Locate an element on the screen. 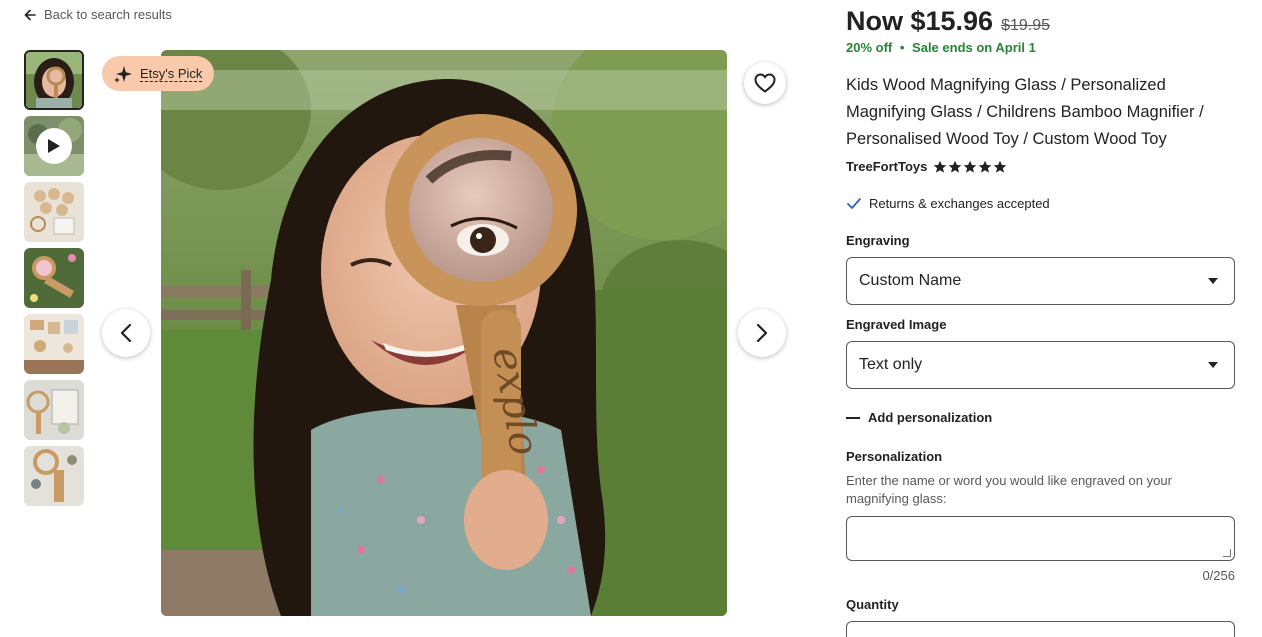 The height and width of the screenshot is (637, 1262). thumbnail-strip is located at coordinates (54, 281).